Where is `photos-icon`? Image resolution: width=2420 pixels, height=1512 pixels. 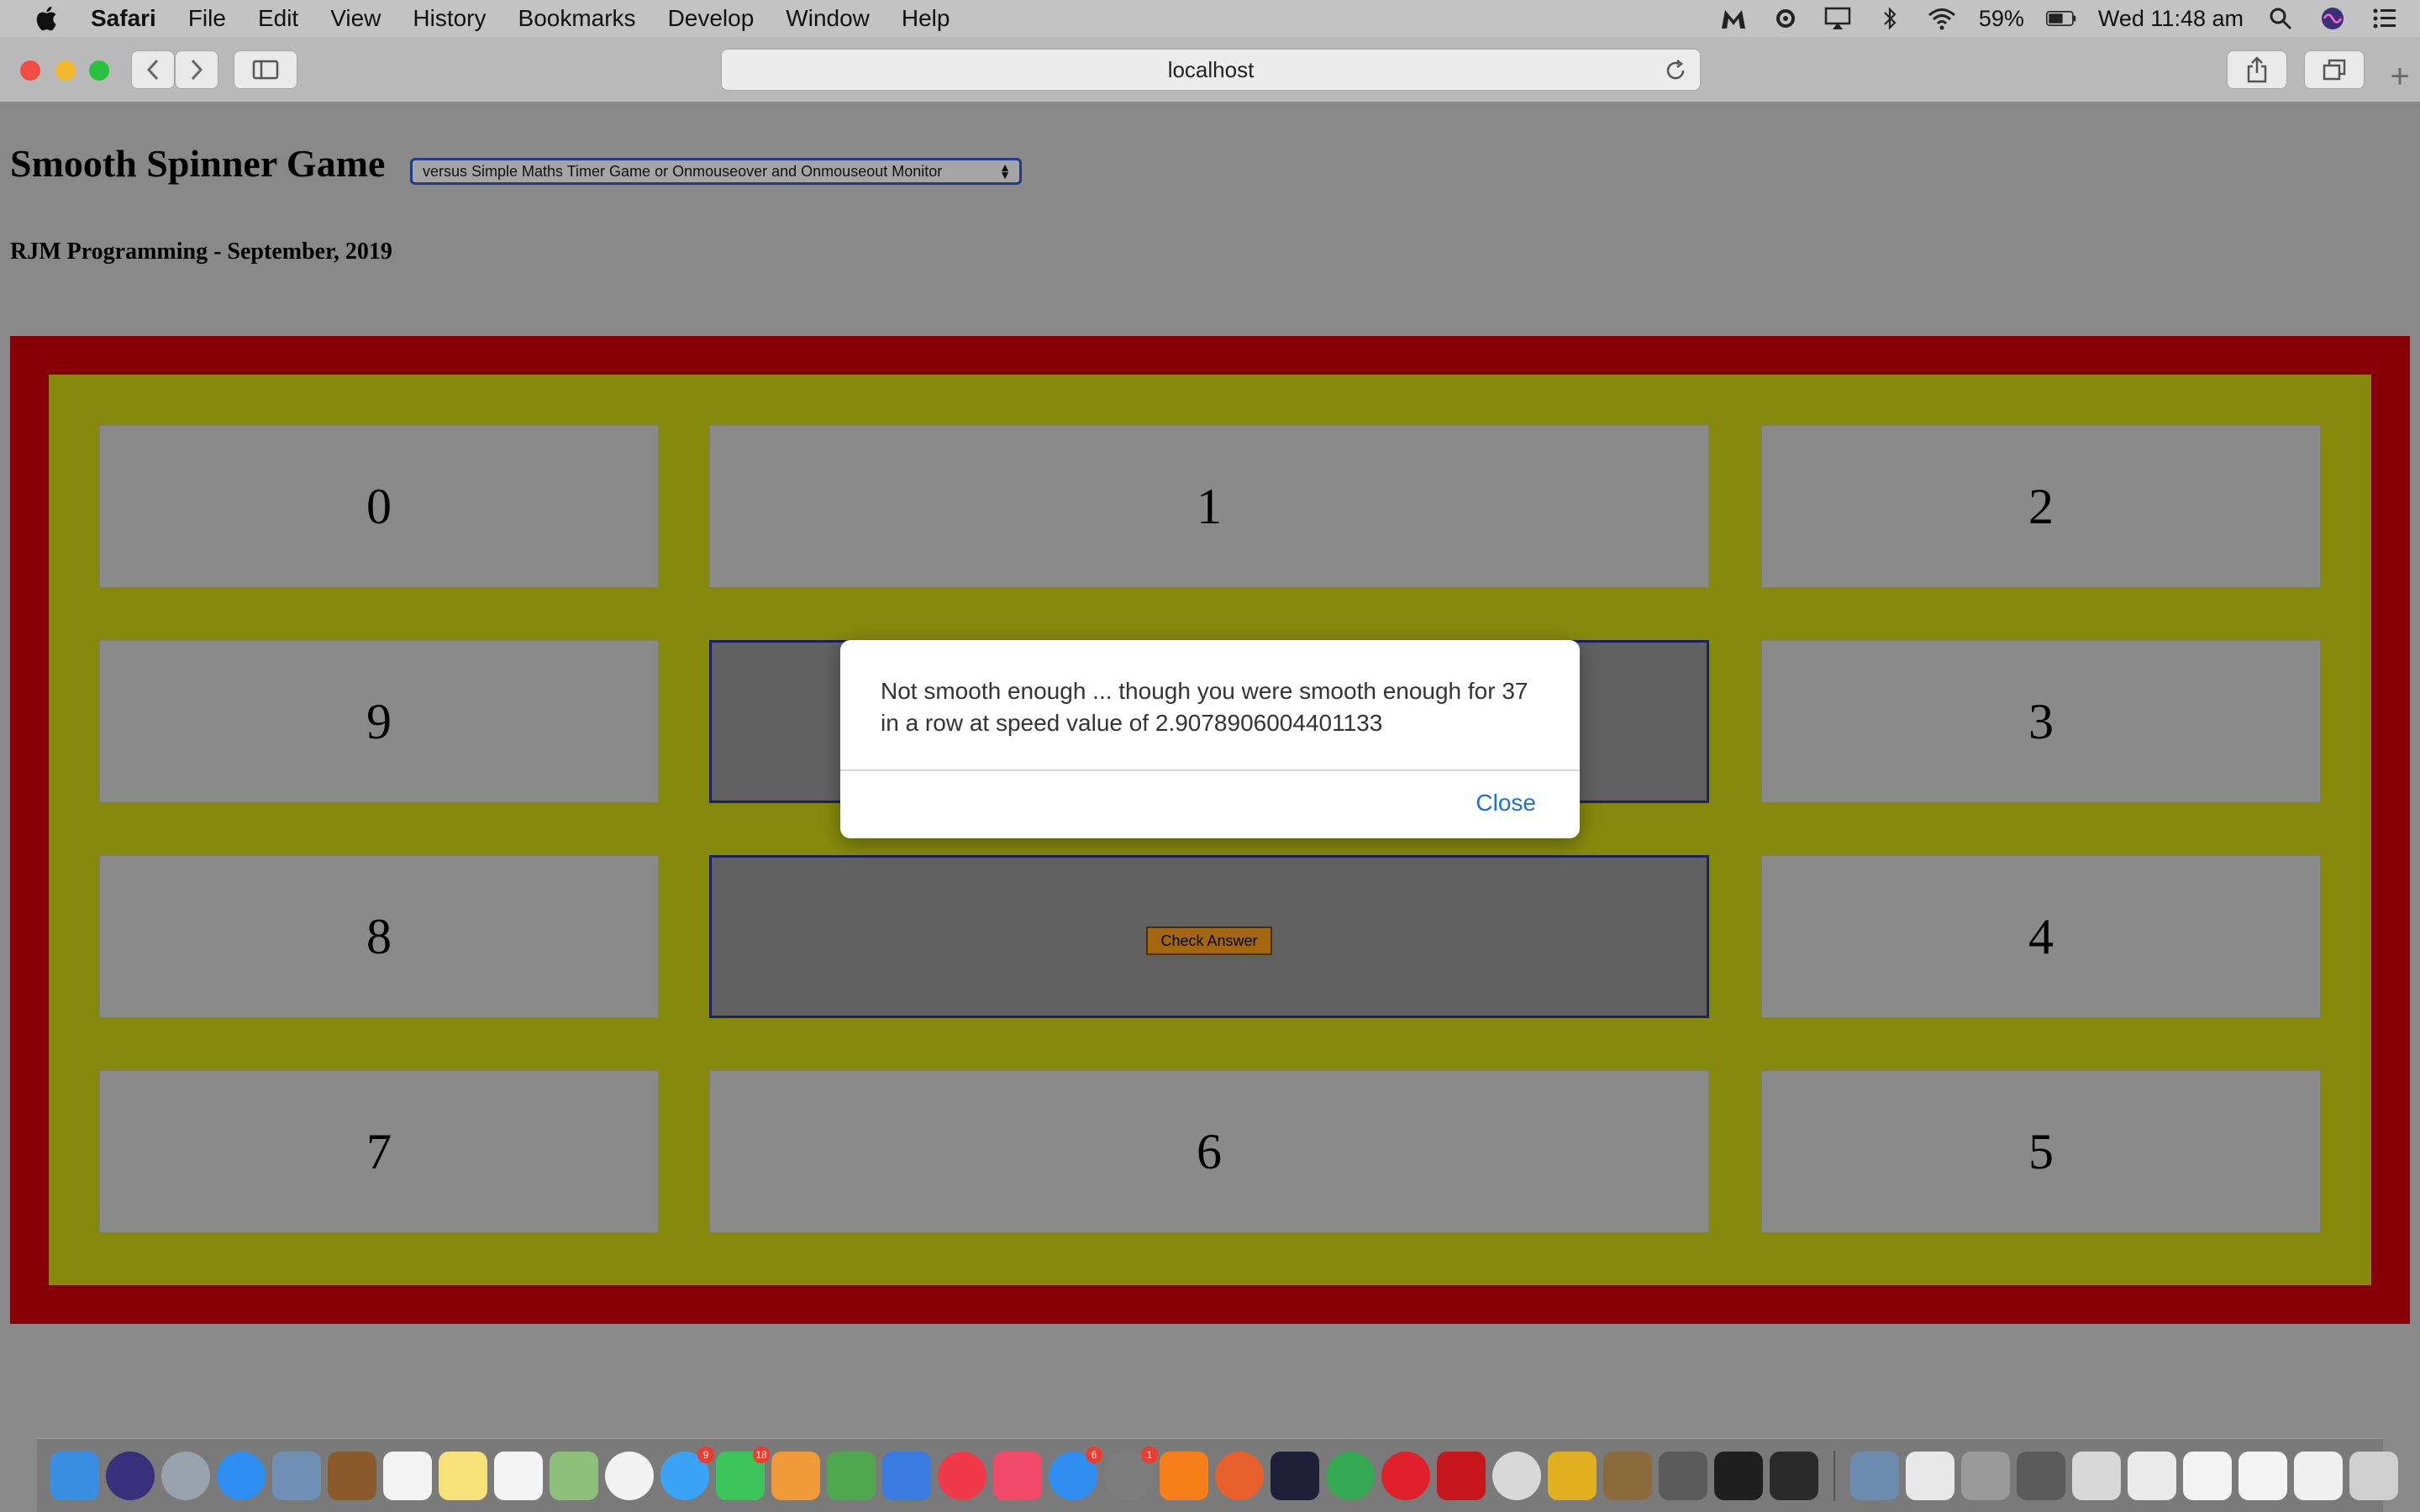 photos-icon is located at coordinates (629, 1475).